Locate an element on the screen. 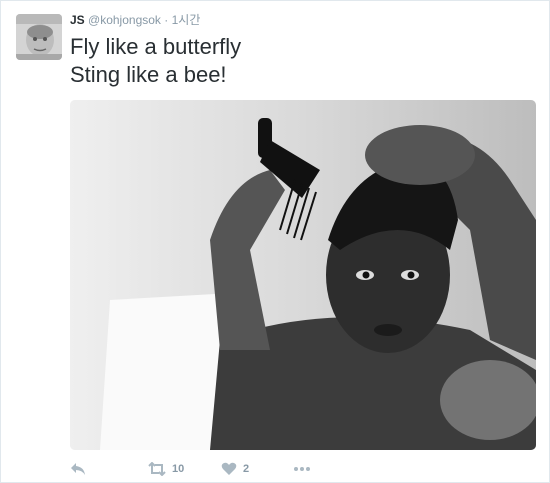  avatar is located at coordinates (39, 37).